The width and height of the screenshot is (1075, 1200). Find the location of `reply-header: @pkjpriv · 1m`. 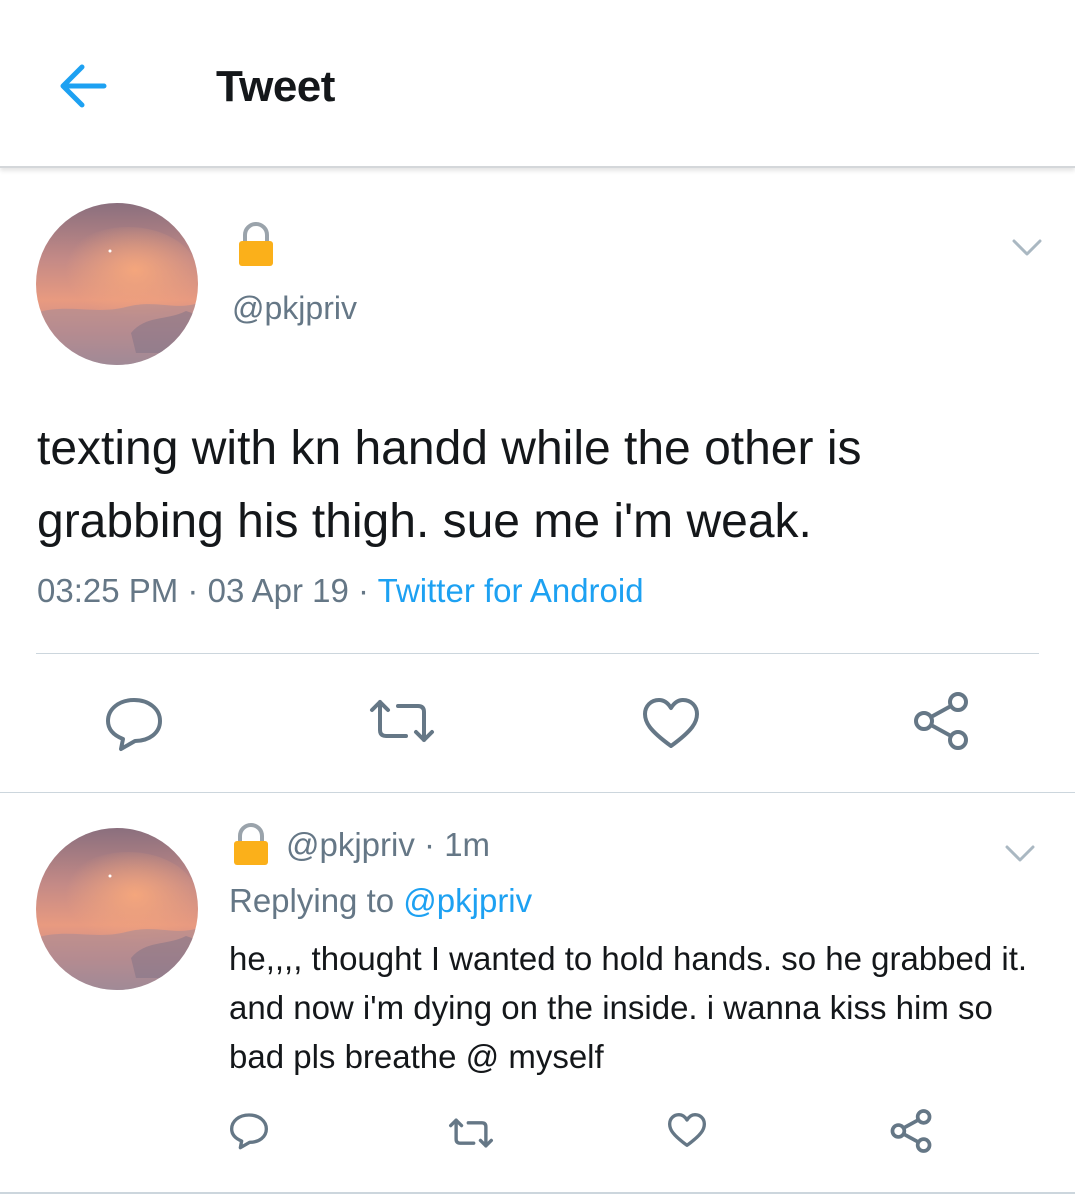

reply-header: @pkjpriv · 1m is located at coordinates (388, 845).